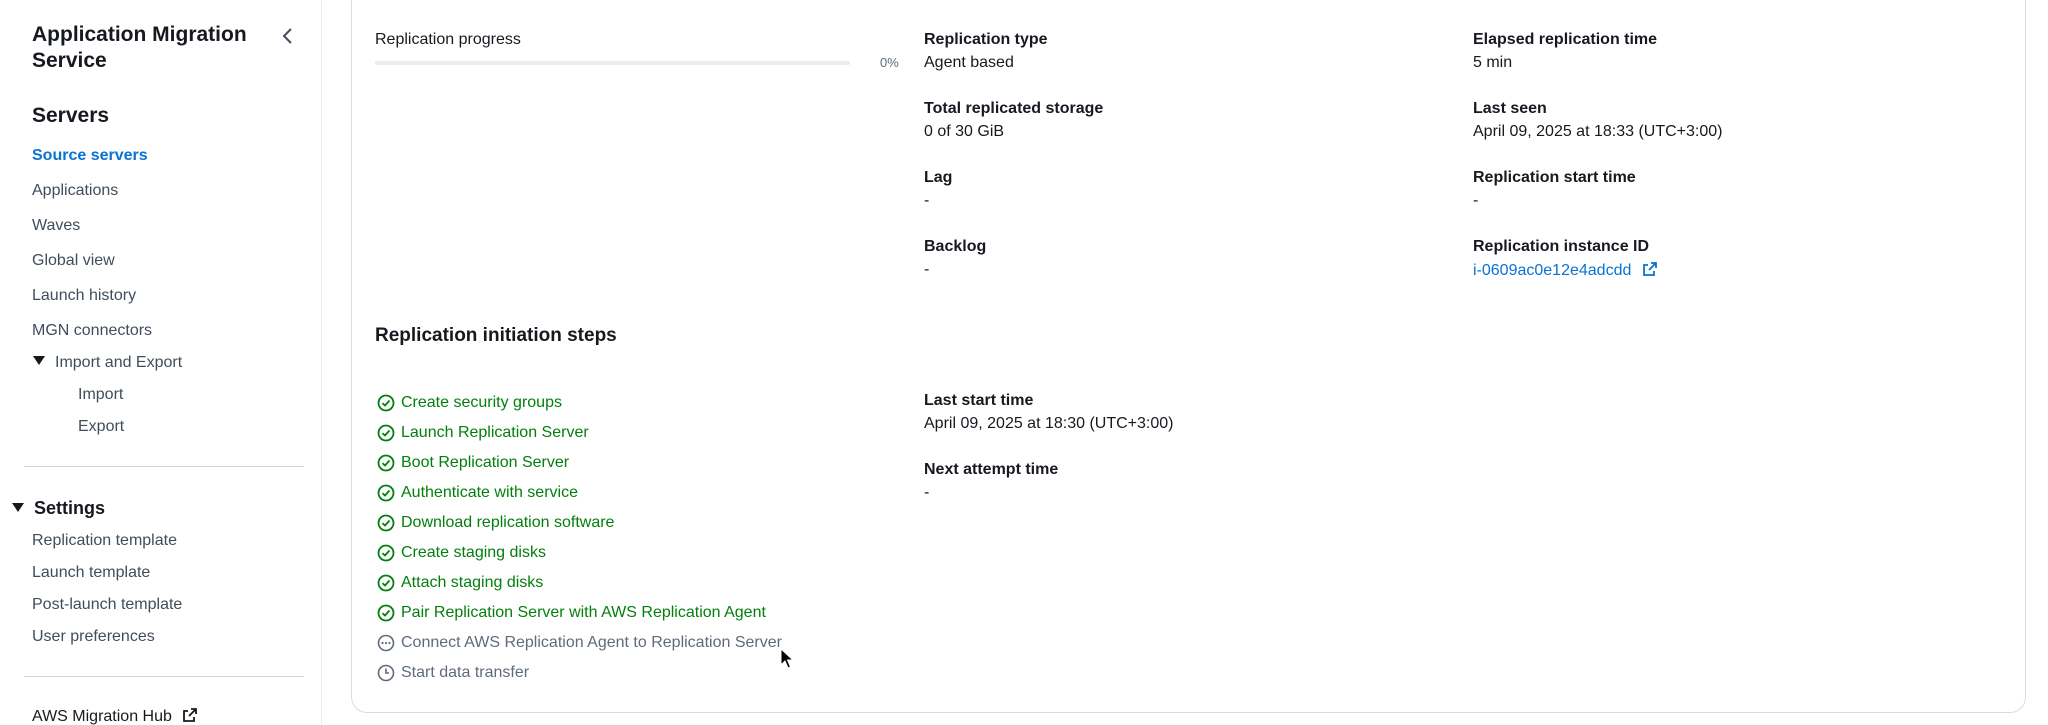 The width and height of the screenshot is (2048, 725). Describe the element at coordinates (889, 62) in the screenshot. I see `replication-progress-percent: 0%` at that location.